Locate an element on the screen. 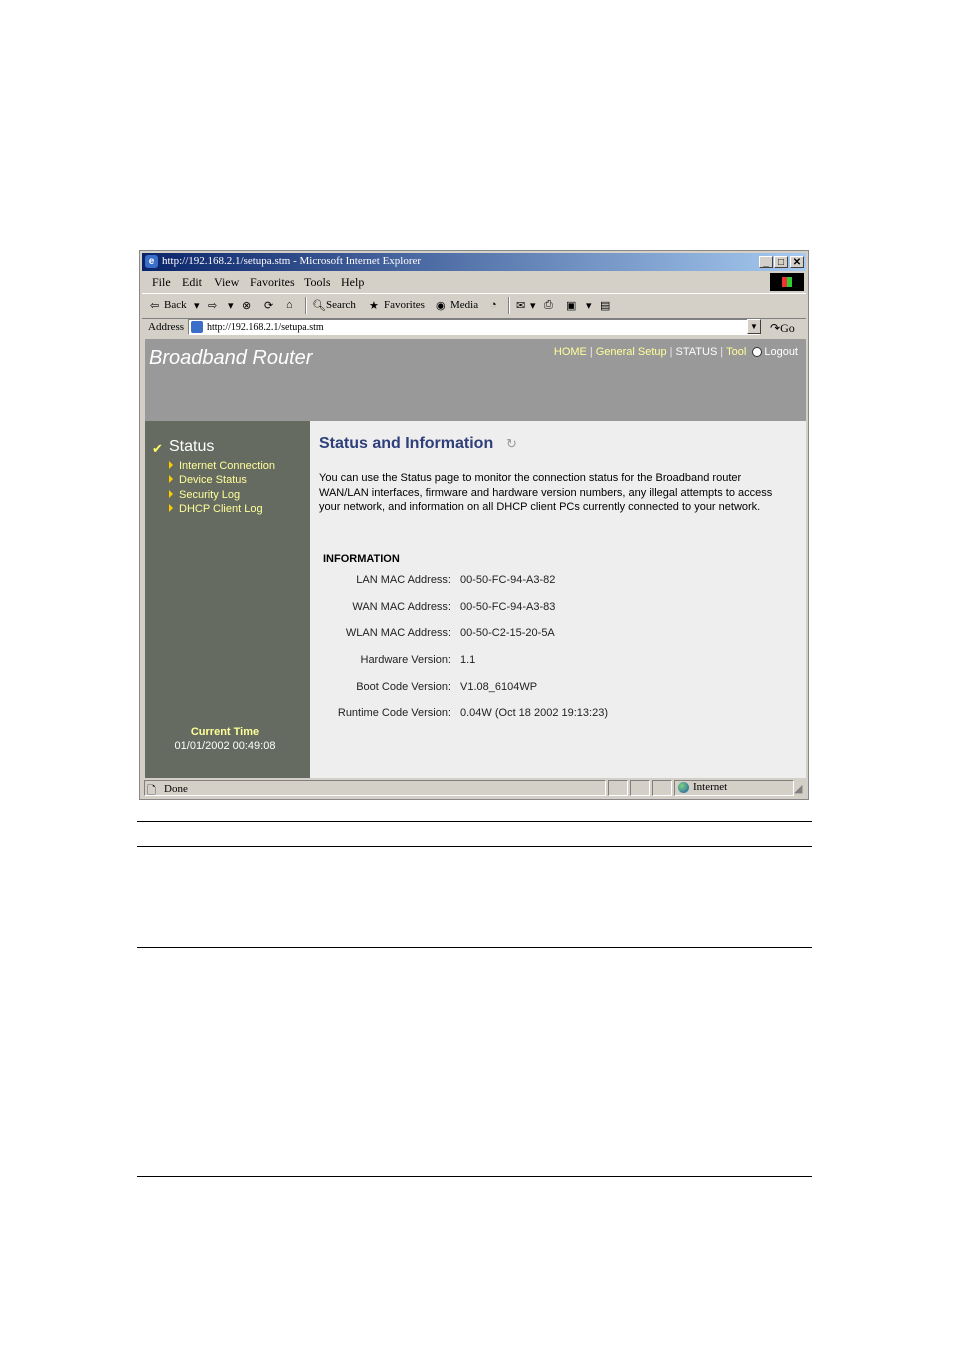 Image resolution: width=954 pixels, height=1348 pixels. menu-edit: Edit is located at coordinates (192, 282).